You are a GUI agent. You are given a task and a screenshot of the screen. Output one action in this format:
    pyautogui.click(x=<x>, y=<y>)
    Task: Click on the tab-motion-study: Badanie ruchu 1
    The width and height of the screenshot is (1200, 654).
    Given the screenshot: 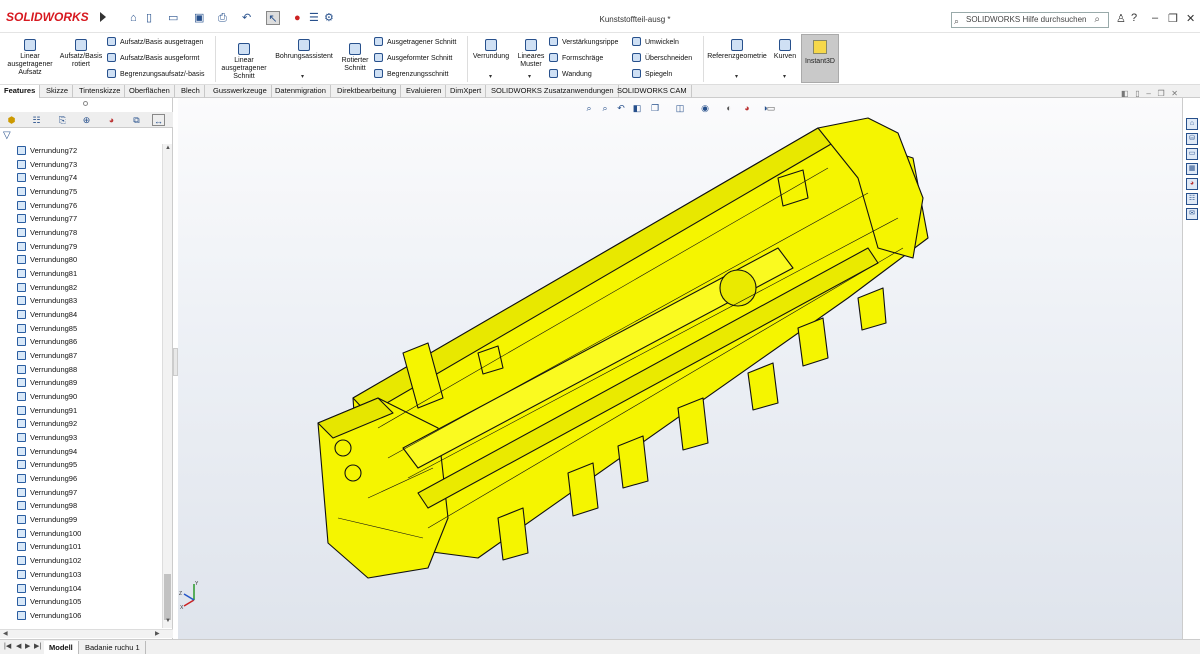 What is the action you would take?
    pyautogui.click(x=113, y=647)
    